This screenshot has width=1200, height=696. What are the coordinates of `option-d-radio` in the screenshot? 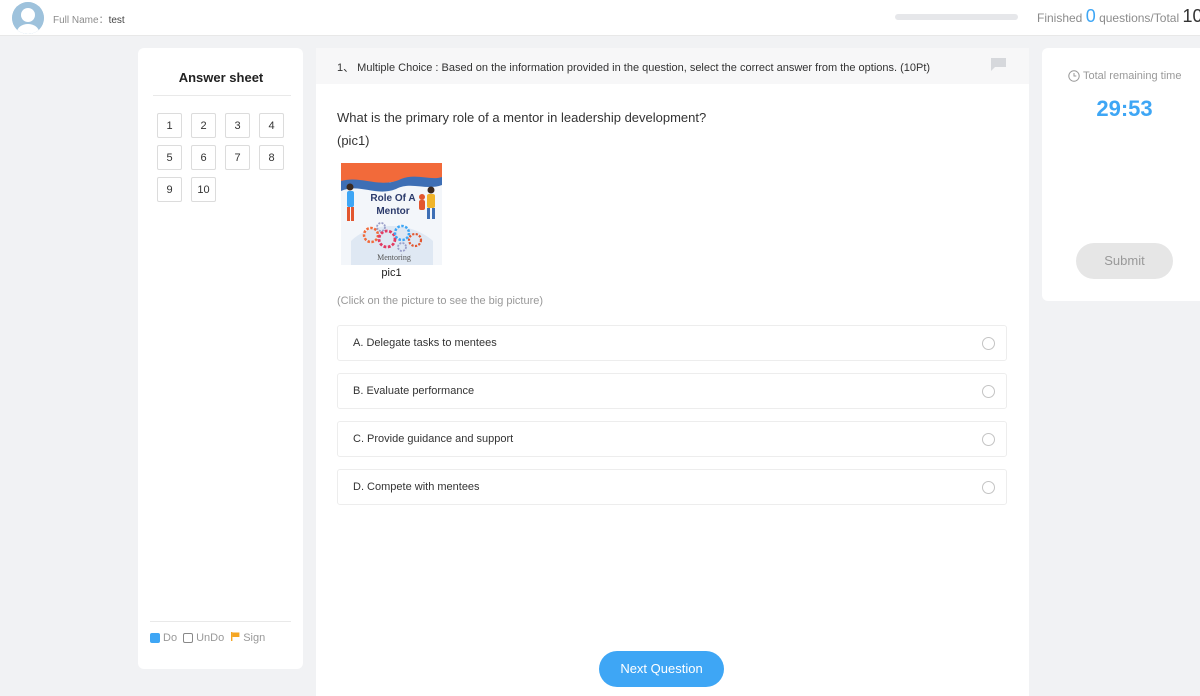 It's located at (988, 487).